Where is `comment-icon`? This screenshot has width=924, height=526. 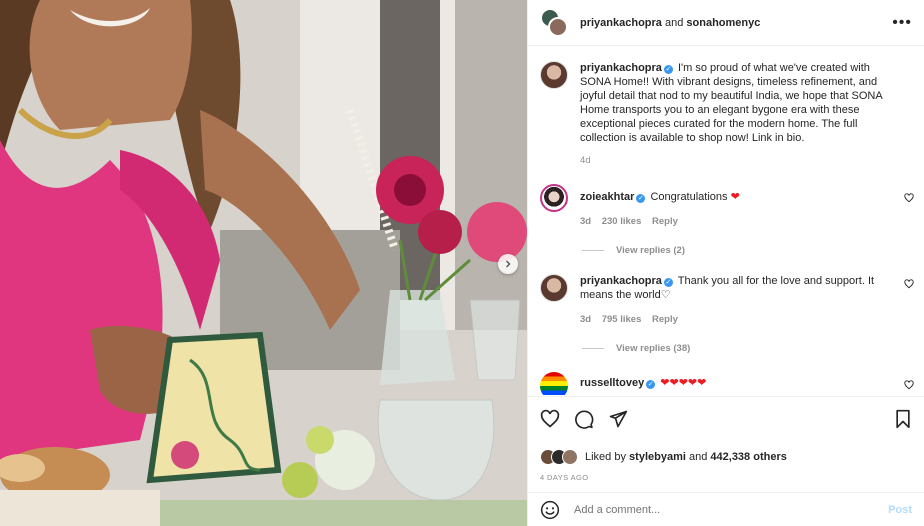
comment-icon is located at coordinates (584, 419).